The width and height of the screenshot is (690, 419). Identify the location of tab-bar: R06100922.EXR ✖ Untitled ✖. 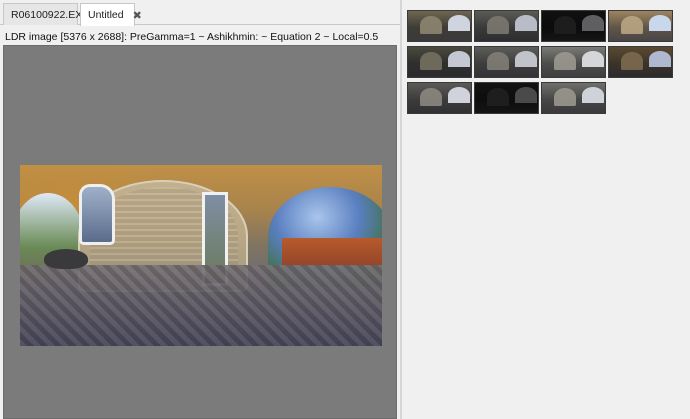
(200, 13).